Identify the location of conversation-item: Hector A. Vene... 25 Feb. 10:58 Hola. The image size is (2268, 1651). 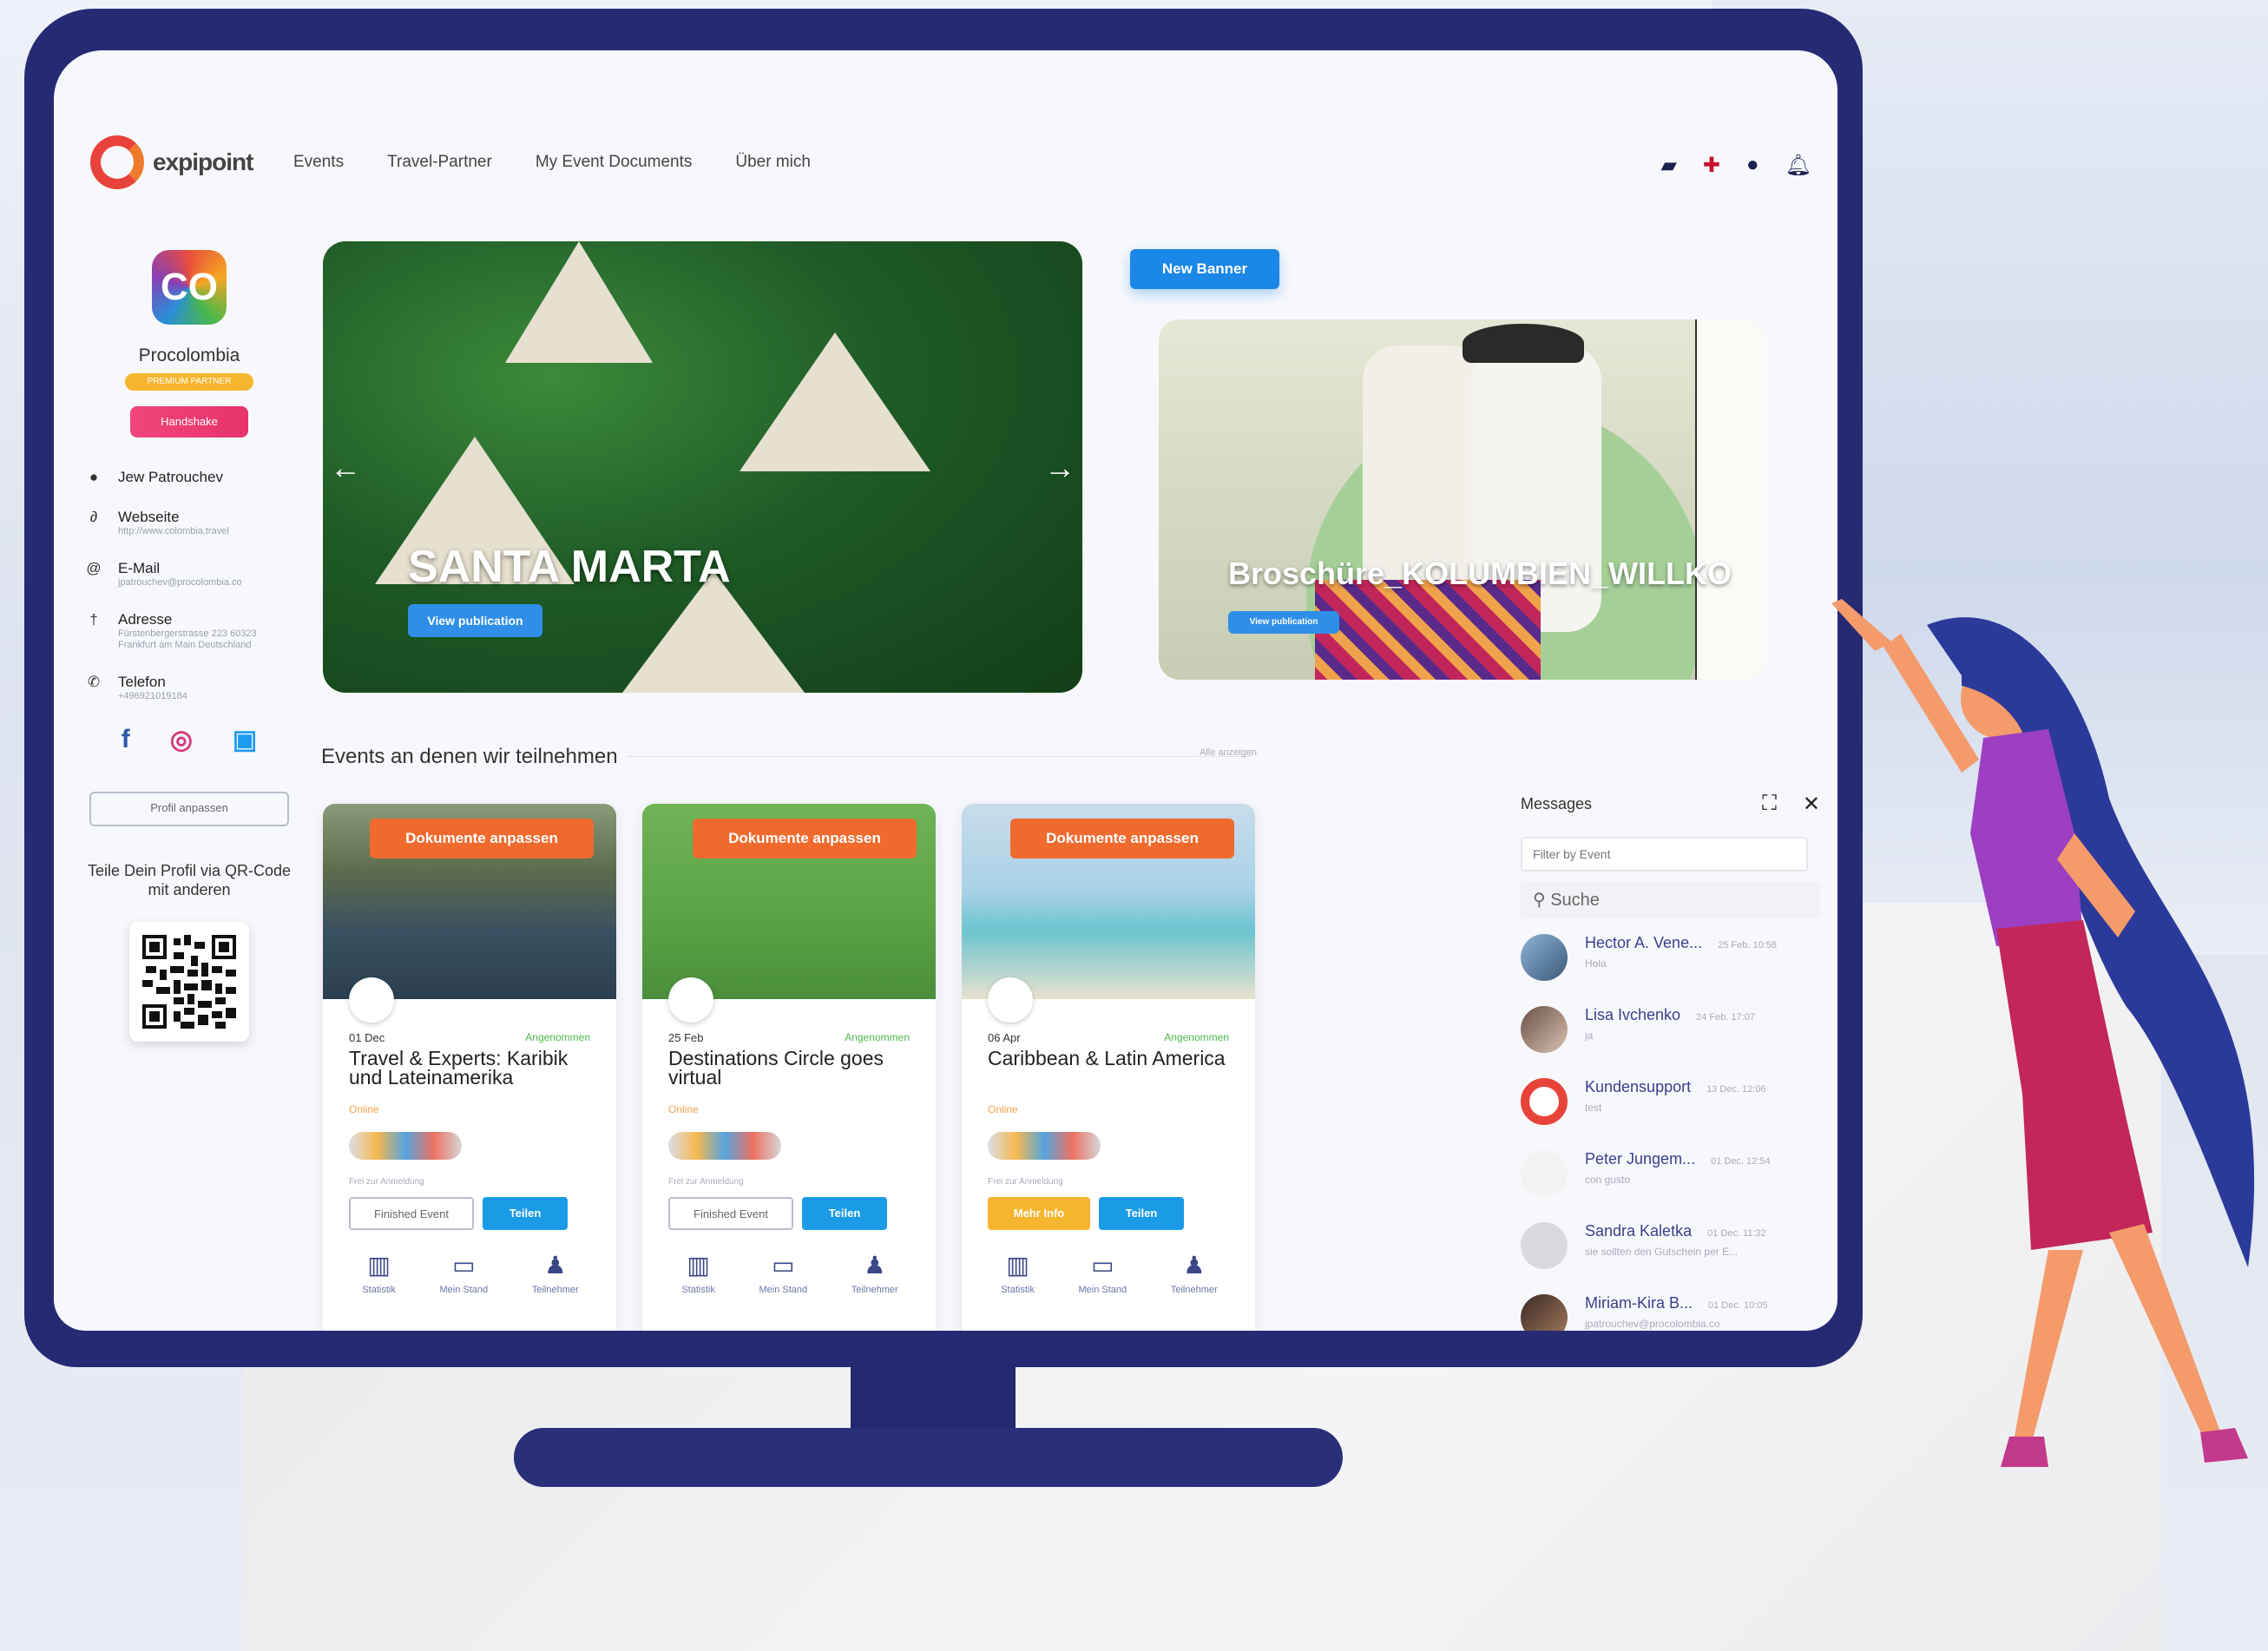
(1670, 970).